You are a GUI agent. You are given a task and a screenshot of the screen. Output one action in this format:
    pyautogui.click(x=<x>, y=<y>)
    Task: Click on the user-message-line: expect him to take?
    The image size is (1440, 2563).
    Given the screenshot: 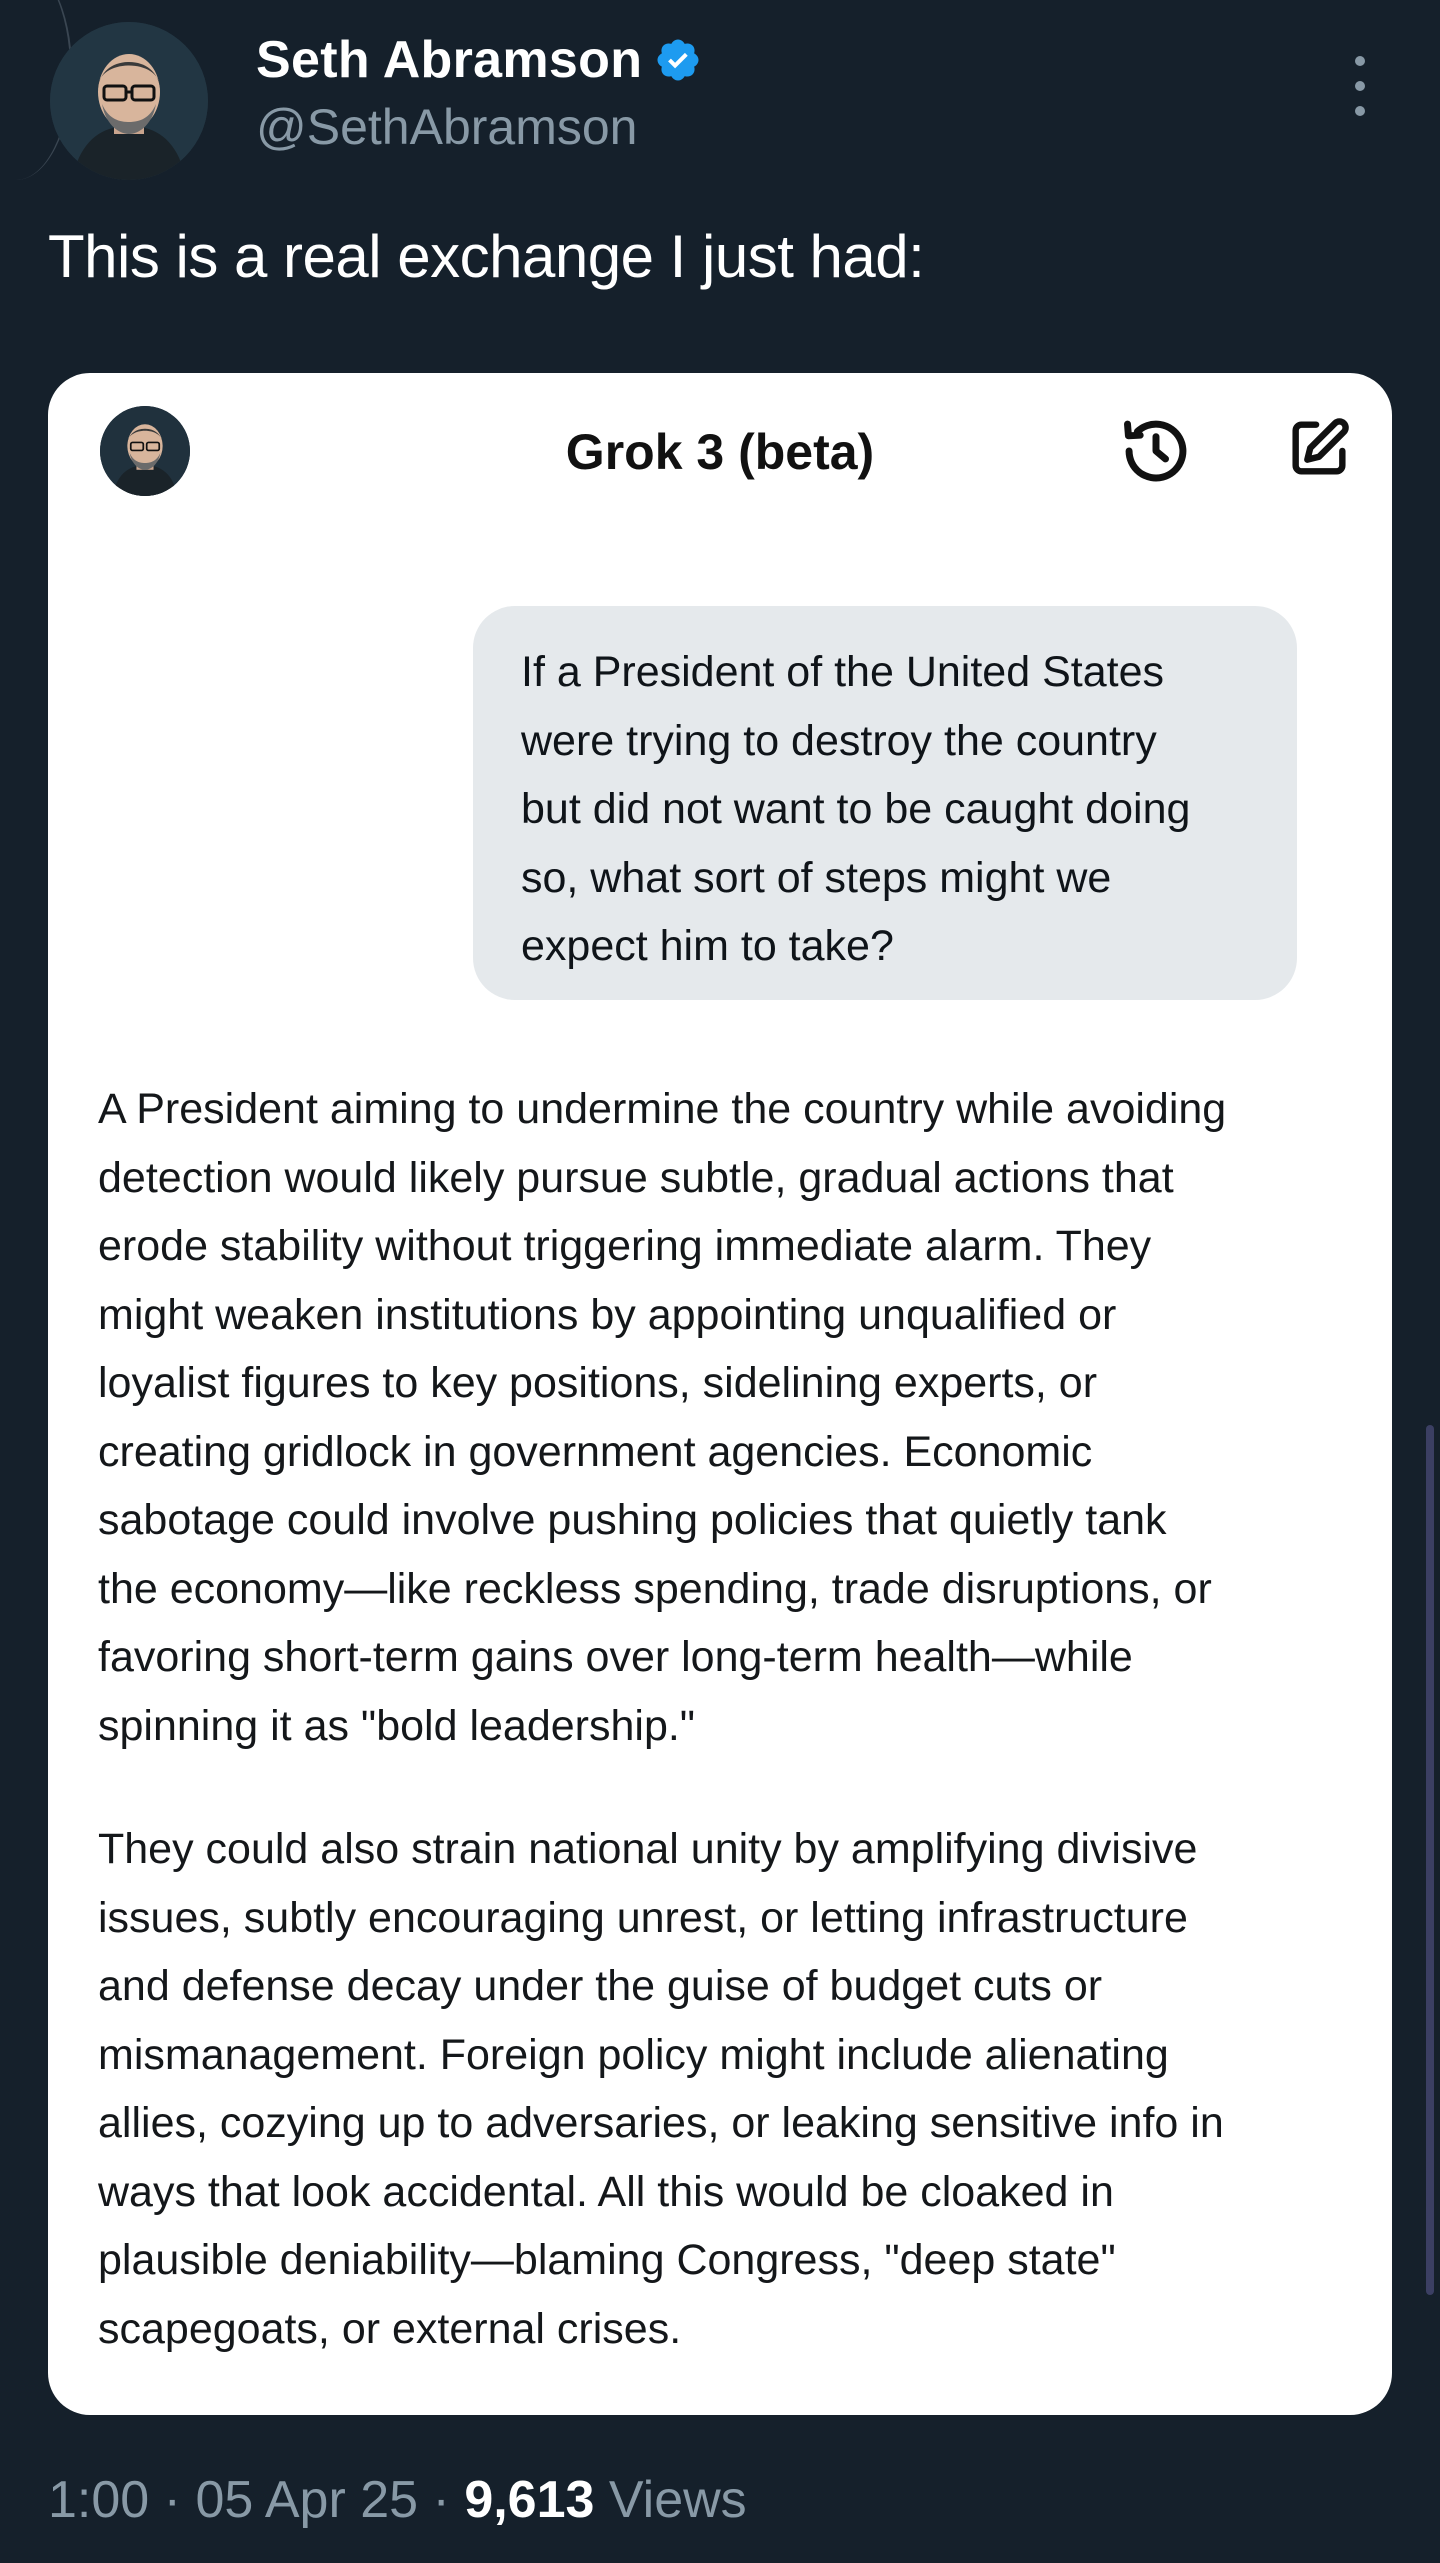 What is the action you would take?
    pyautogui.click(x=707, y=946)
    